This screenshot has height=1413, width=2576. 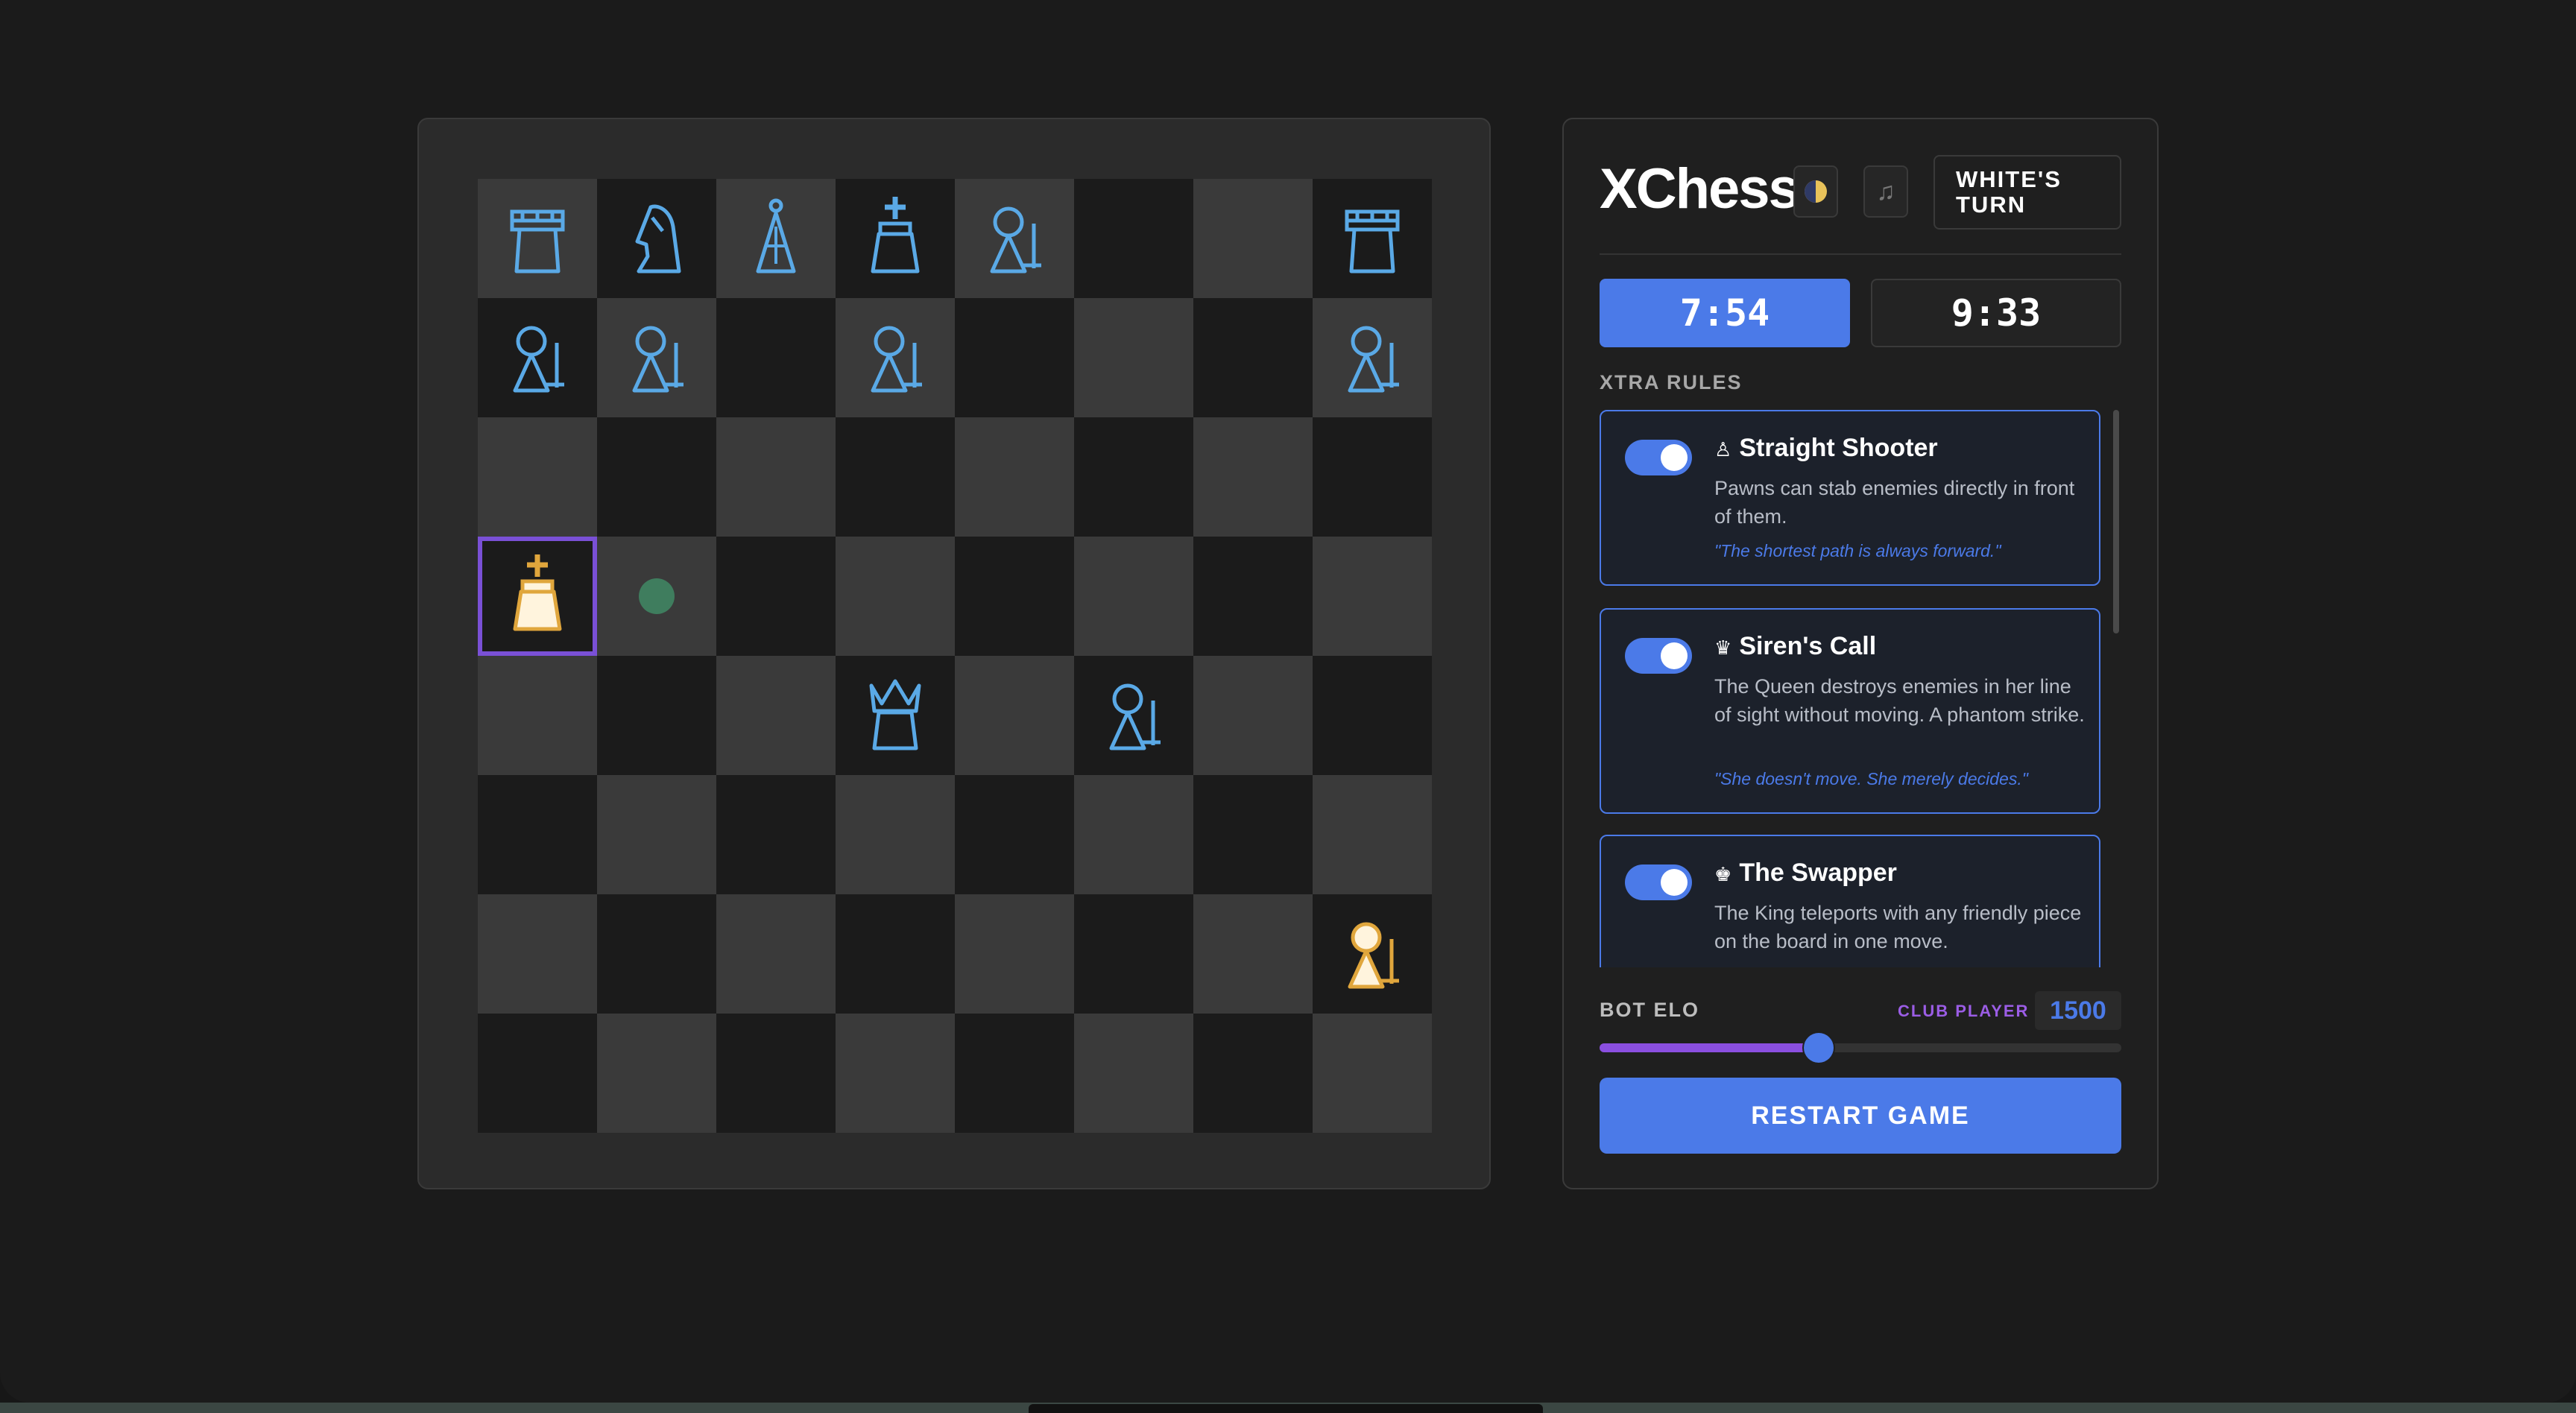 I want to click on square-h3, so click(x=1372, y=834).